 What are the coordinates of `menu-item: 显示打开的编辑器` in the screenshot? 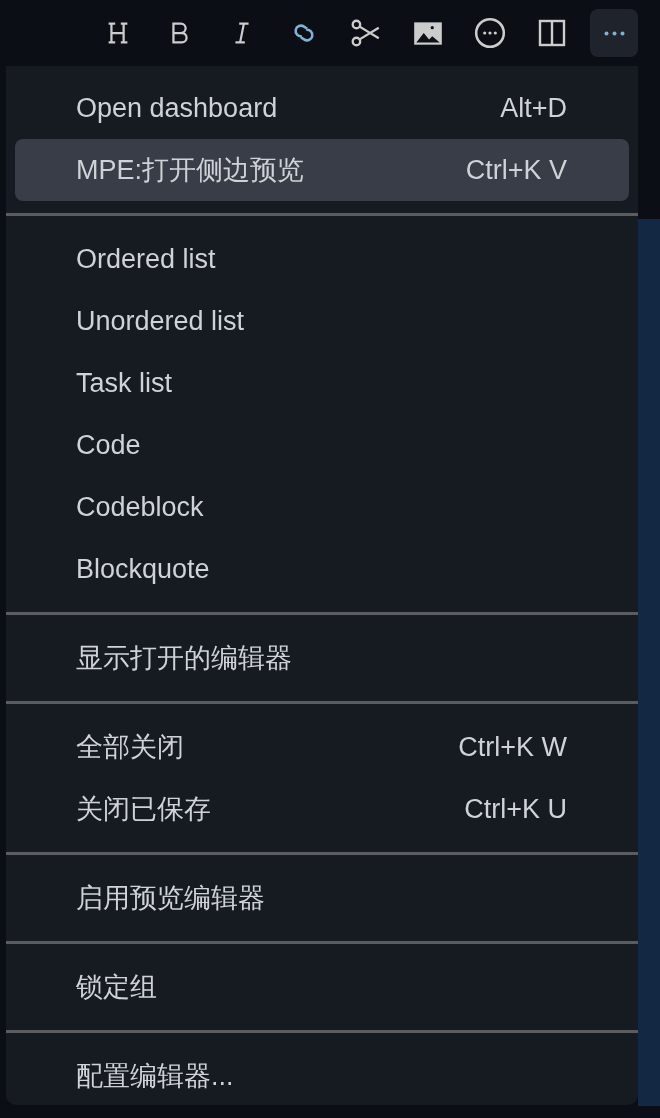 It's located at (322, 658).